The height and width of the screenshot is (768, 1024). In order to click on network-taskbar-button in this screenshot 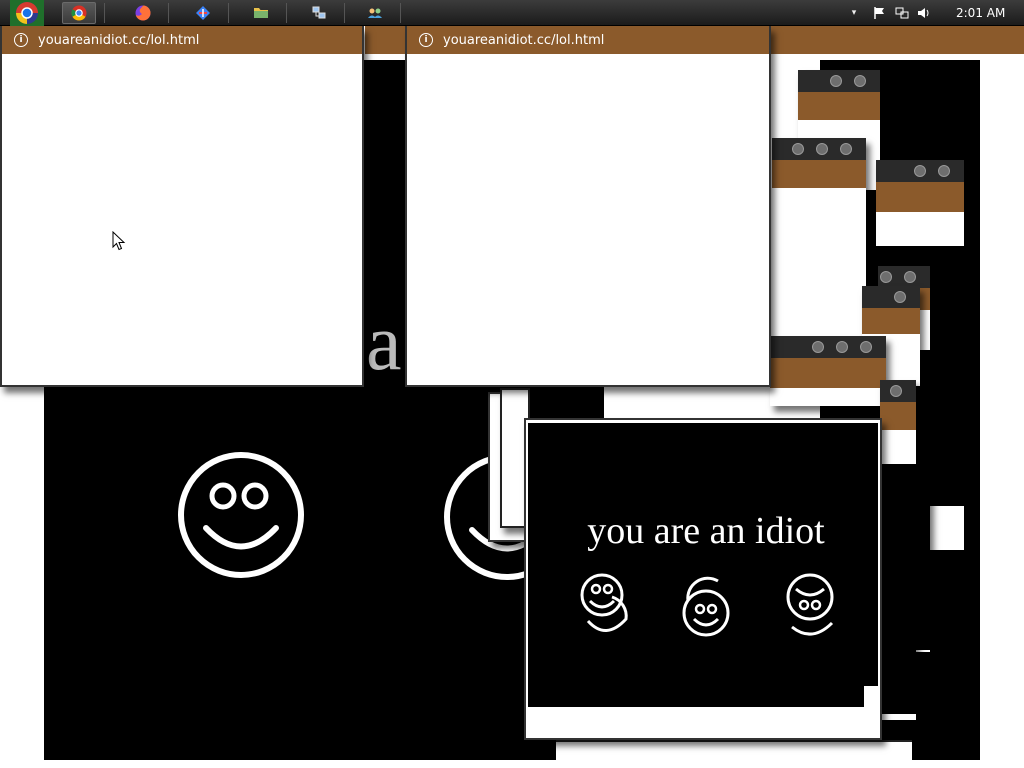, I will do `click(319, 13)`.